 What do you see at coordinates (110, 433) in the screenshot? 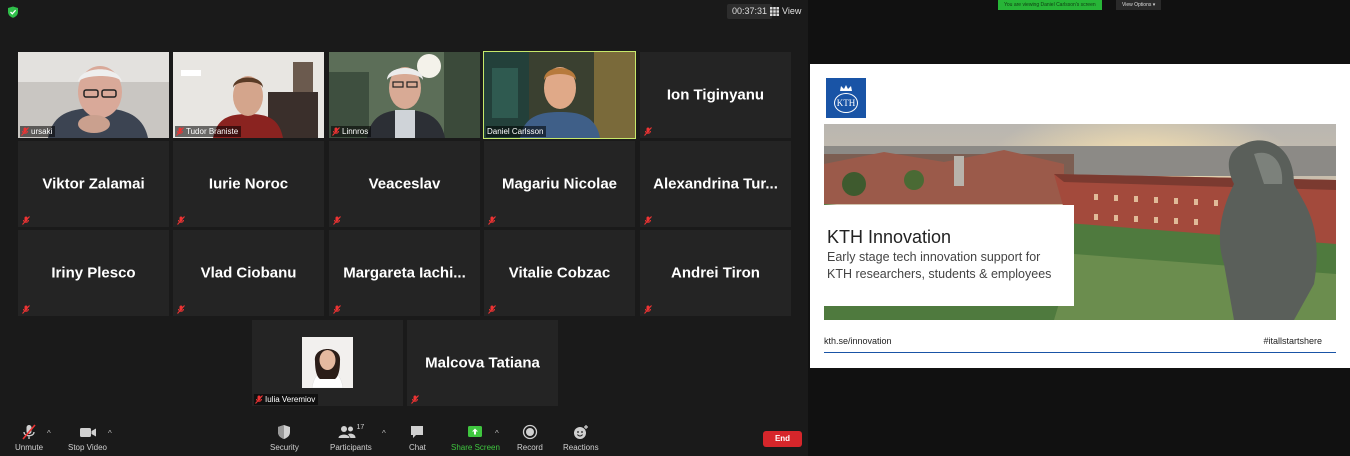
I see `video-options-caret-icon: ^` at bounding box center [110, 433].